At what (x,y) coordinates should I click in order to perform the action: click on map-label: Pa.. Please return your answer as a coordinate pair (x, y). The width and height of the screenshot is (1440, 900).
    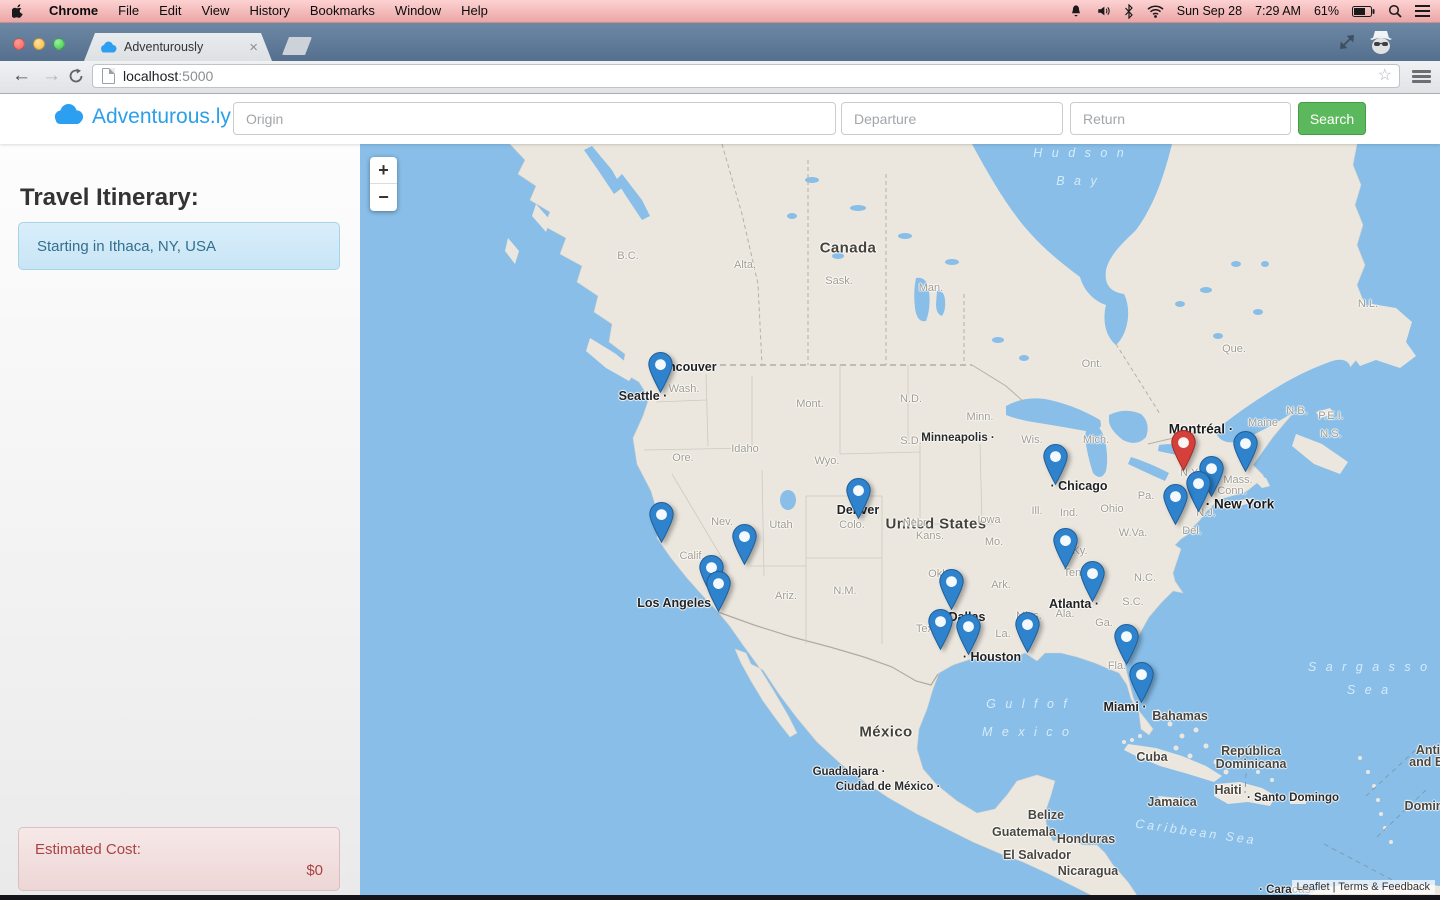
    Looking at the image, I should click on (1146, 496).